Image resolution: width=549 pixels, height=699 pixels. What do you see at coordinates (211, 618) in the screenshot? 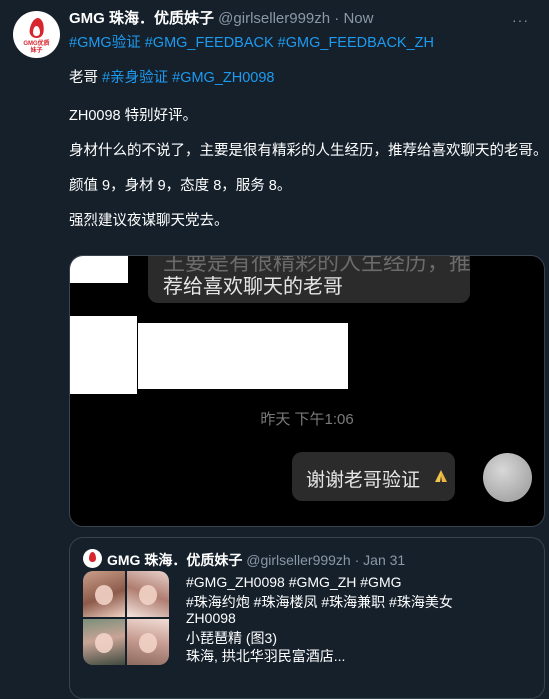
I see `quote-line-3: ZH0098` at bounding box center [211, 618].